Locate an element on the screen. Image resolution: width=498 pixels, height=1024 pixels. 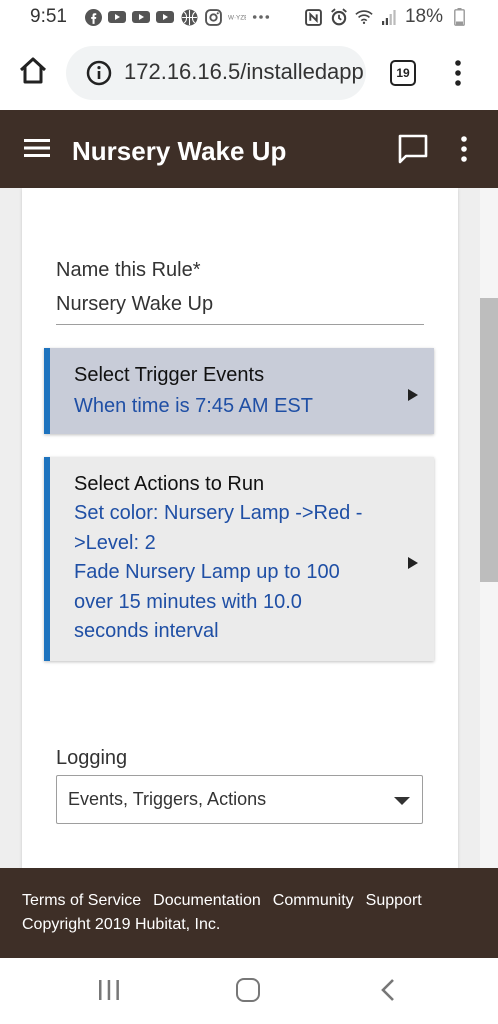
wifi-icon is located at coordinates (364, 17).